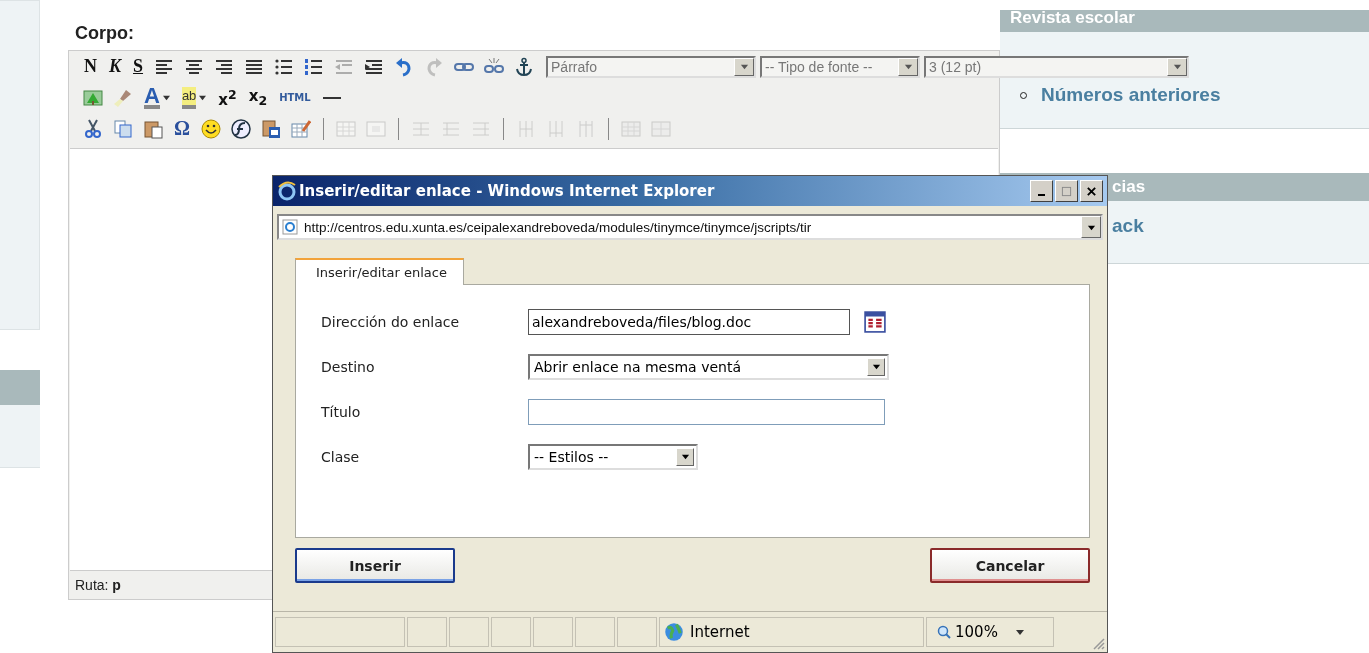 Image resolution: width=1369 pixels, height=653 pixels. What do you see at coordinates (211, 128) in the screenshot?
I see `smiley-icon` at bounding box center [211, 128].